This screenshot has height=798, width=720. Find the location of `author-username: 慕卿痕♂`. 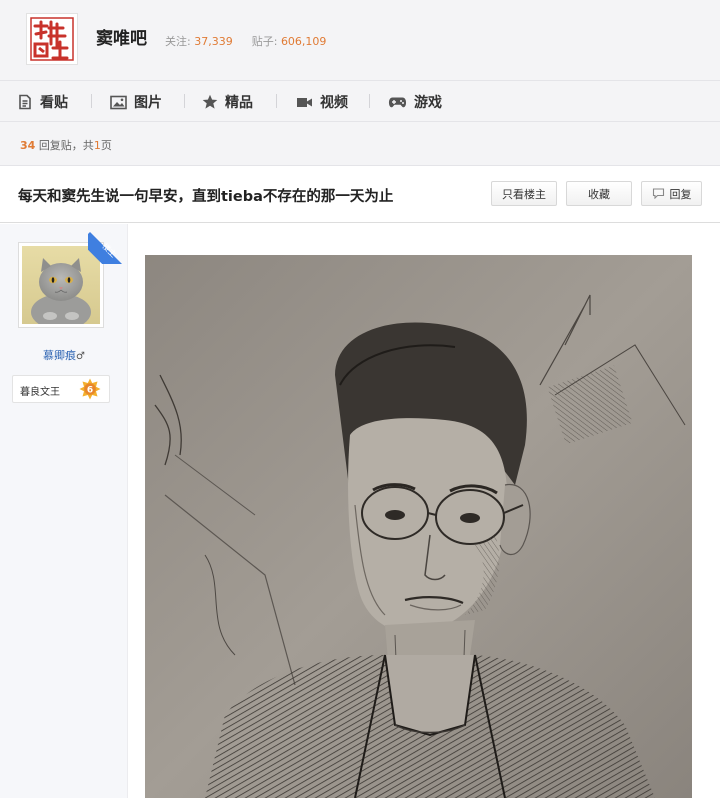

author-username: 慕卿痕♂ is located at coordinates (64, 355).